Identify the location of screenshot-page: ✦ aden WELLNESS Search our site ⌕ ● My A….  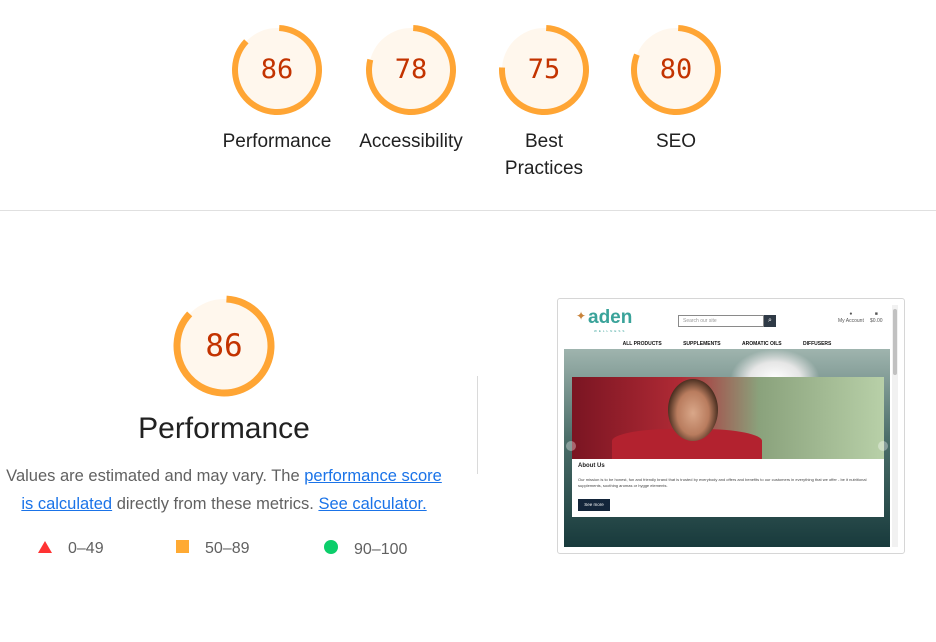
(727, 426).